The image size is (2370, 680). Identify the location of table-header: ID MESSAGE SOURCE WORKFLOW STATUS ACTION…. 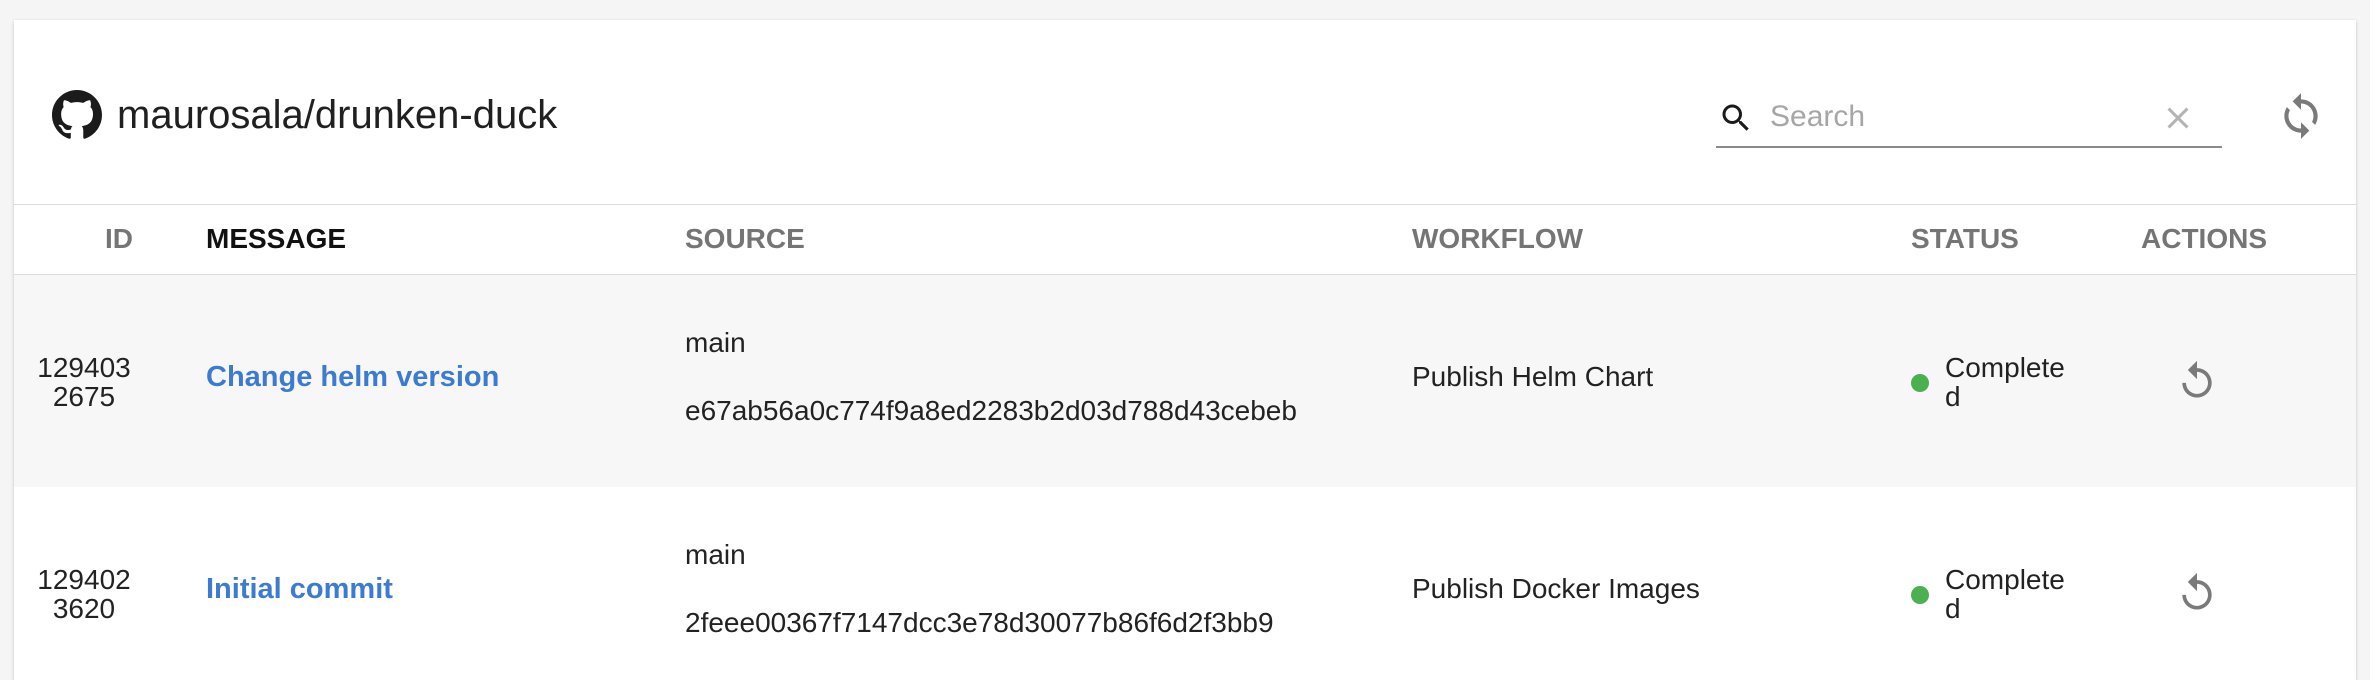
(1185, 239).